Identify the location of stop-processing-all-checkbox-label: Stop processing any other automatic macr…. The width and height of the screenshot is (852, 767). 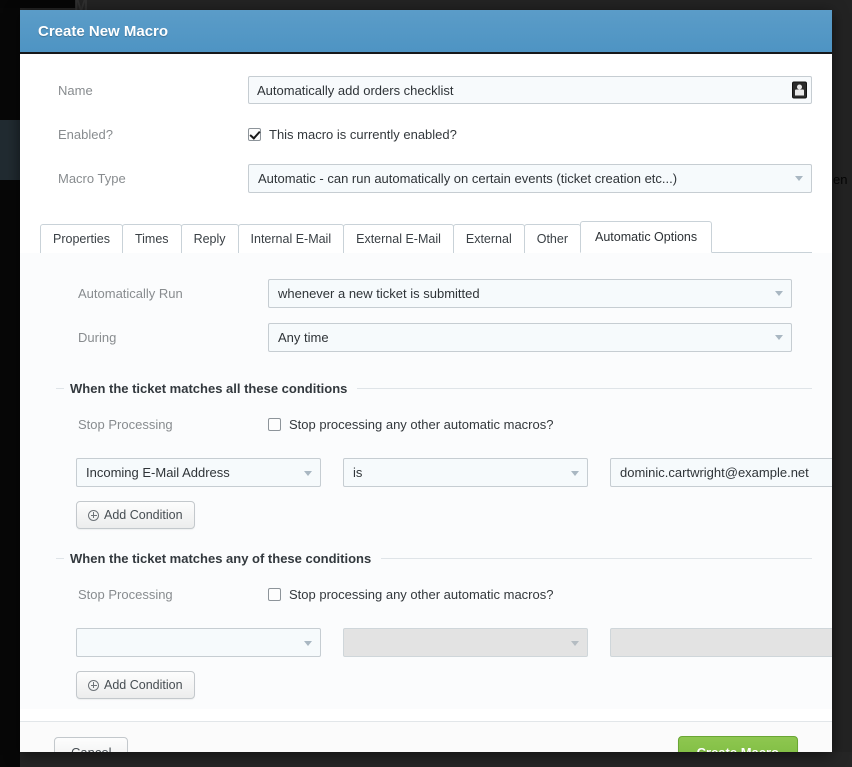
(421, 424).